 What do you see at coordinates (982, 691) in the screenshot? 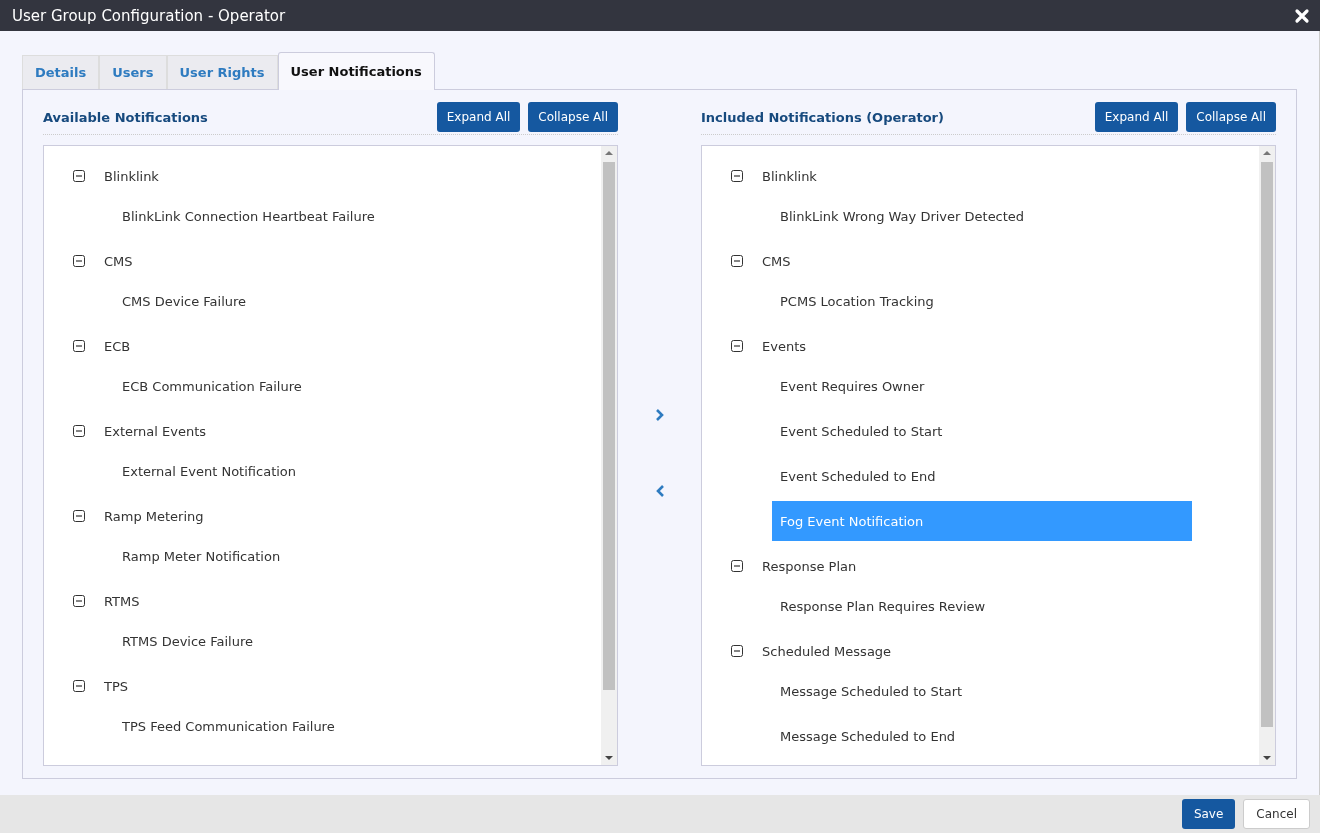
I see `tree-item: Message Scheduled to Start` at bounding box center [982, 691].